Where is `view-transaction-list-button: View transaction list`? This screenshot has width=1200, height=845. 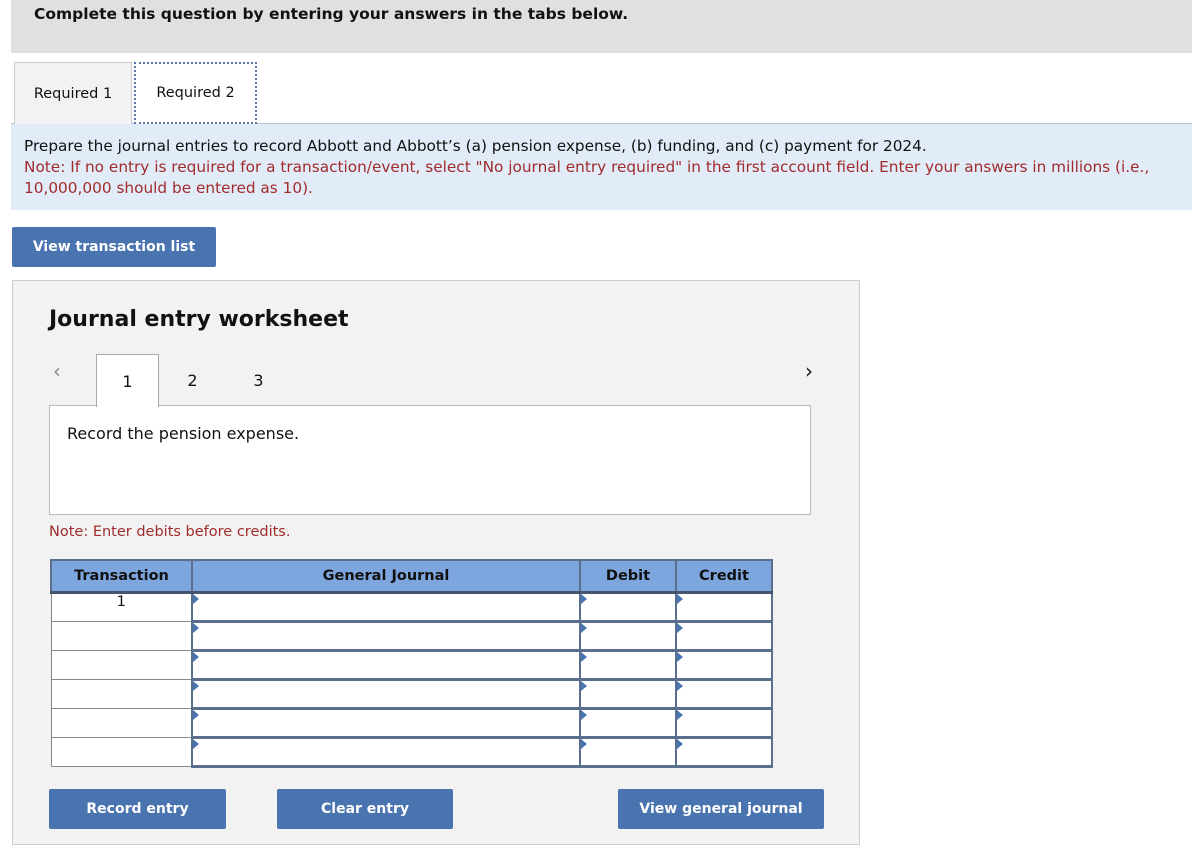 view-transaction-list-button: View transaction list is located at coordinates (114, 247).